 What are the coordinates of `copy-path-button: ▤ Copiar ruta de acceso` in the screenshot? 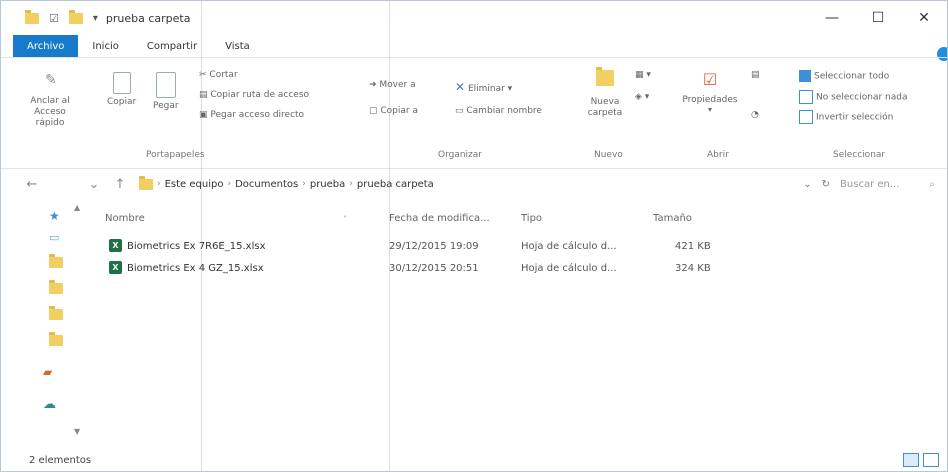 It's located at (254, 95).